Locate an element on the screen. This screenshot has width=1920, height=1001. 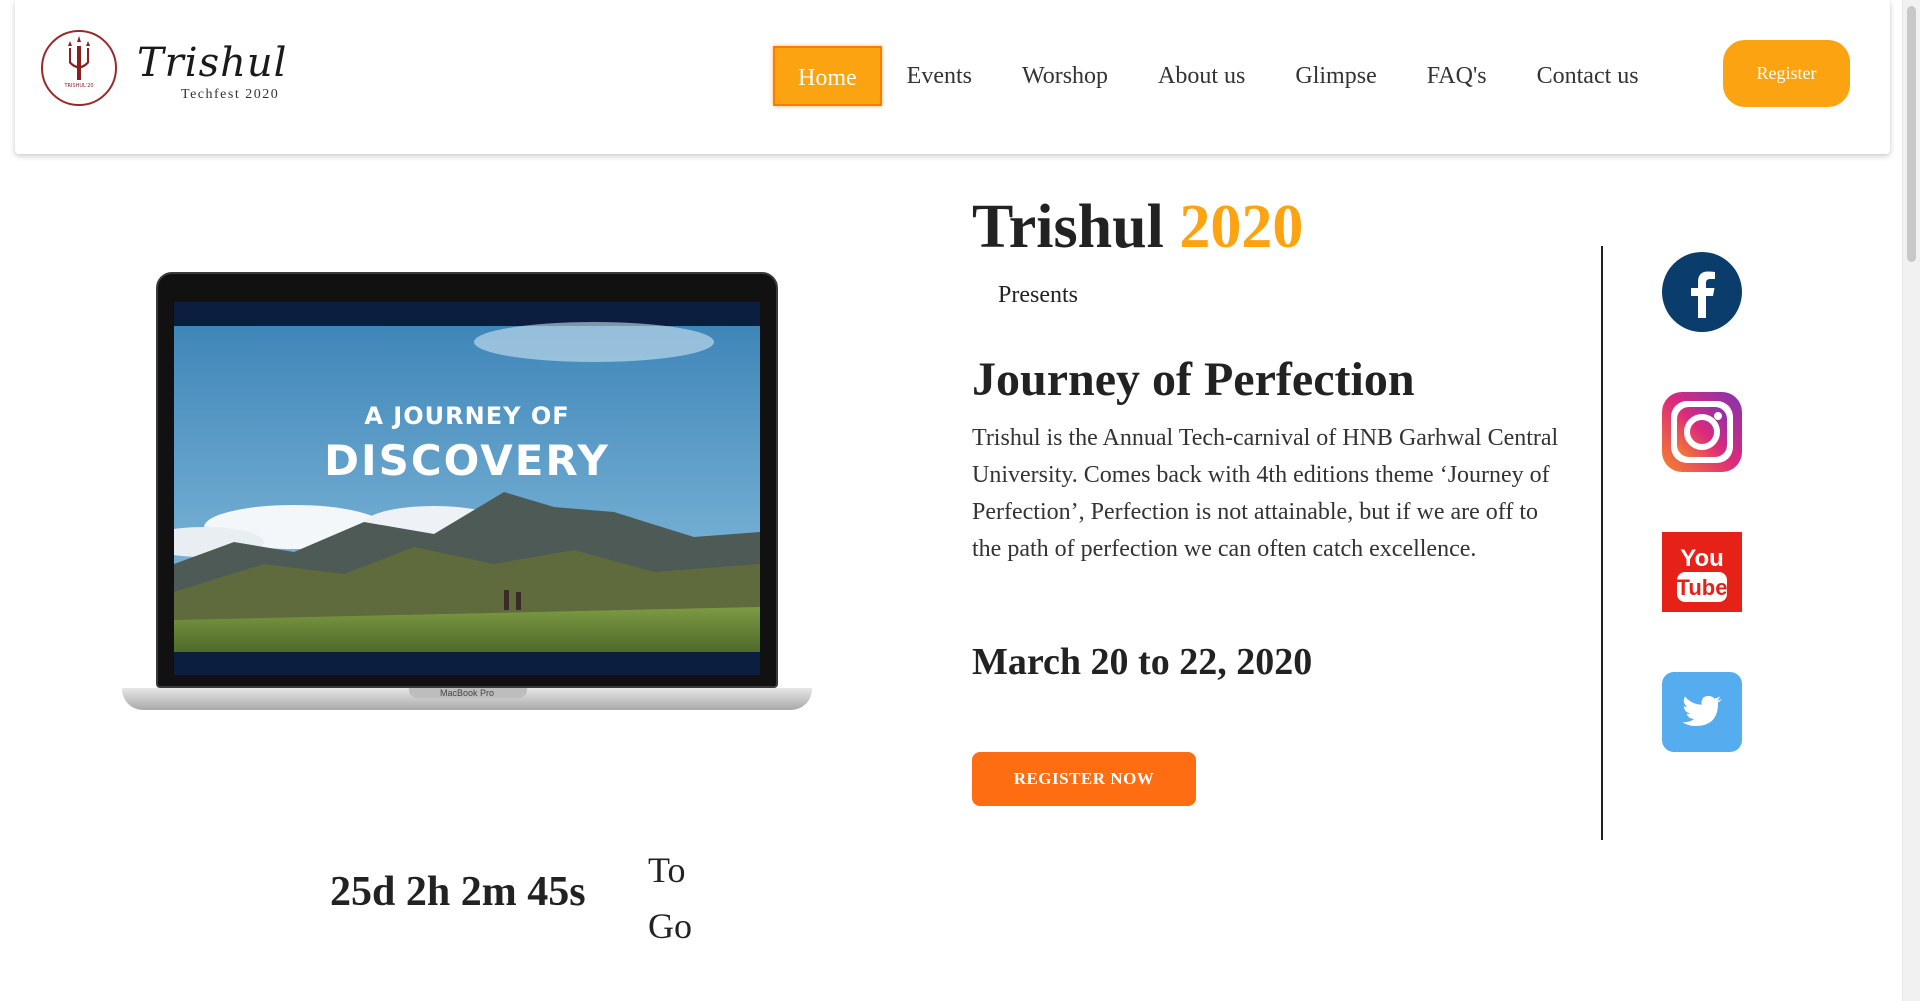
hero-title: Trishul 2020 is located at coordinates (1137, 227).